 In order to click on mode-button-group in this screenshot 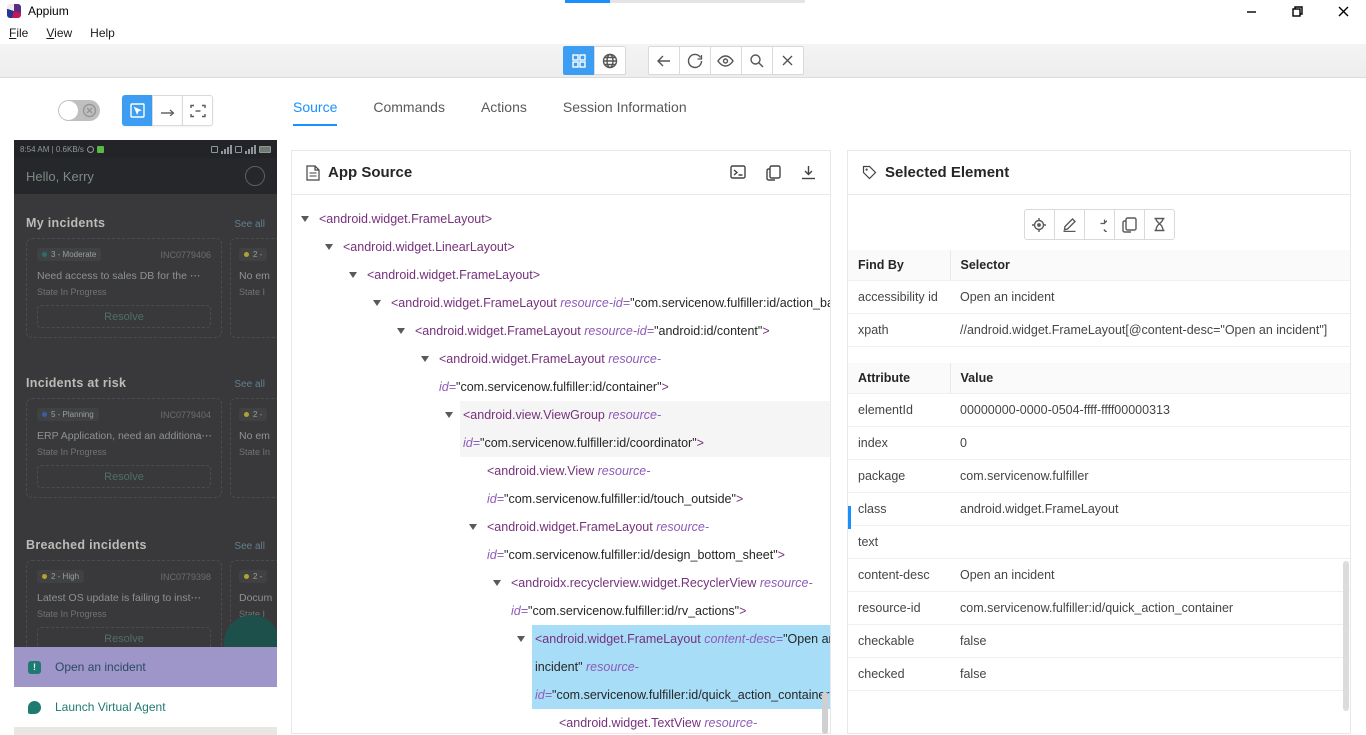, I will do `click(594, 60)`.